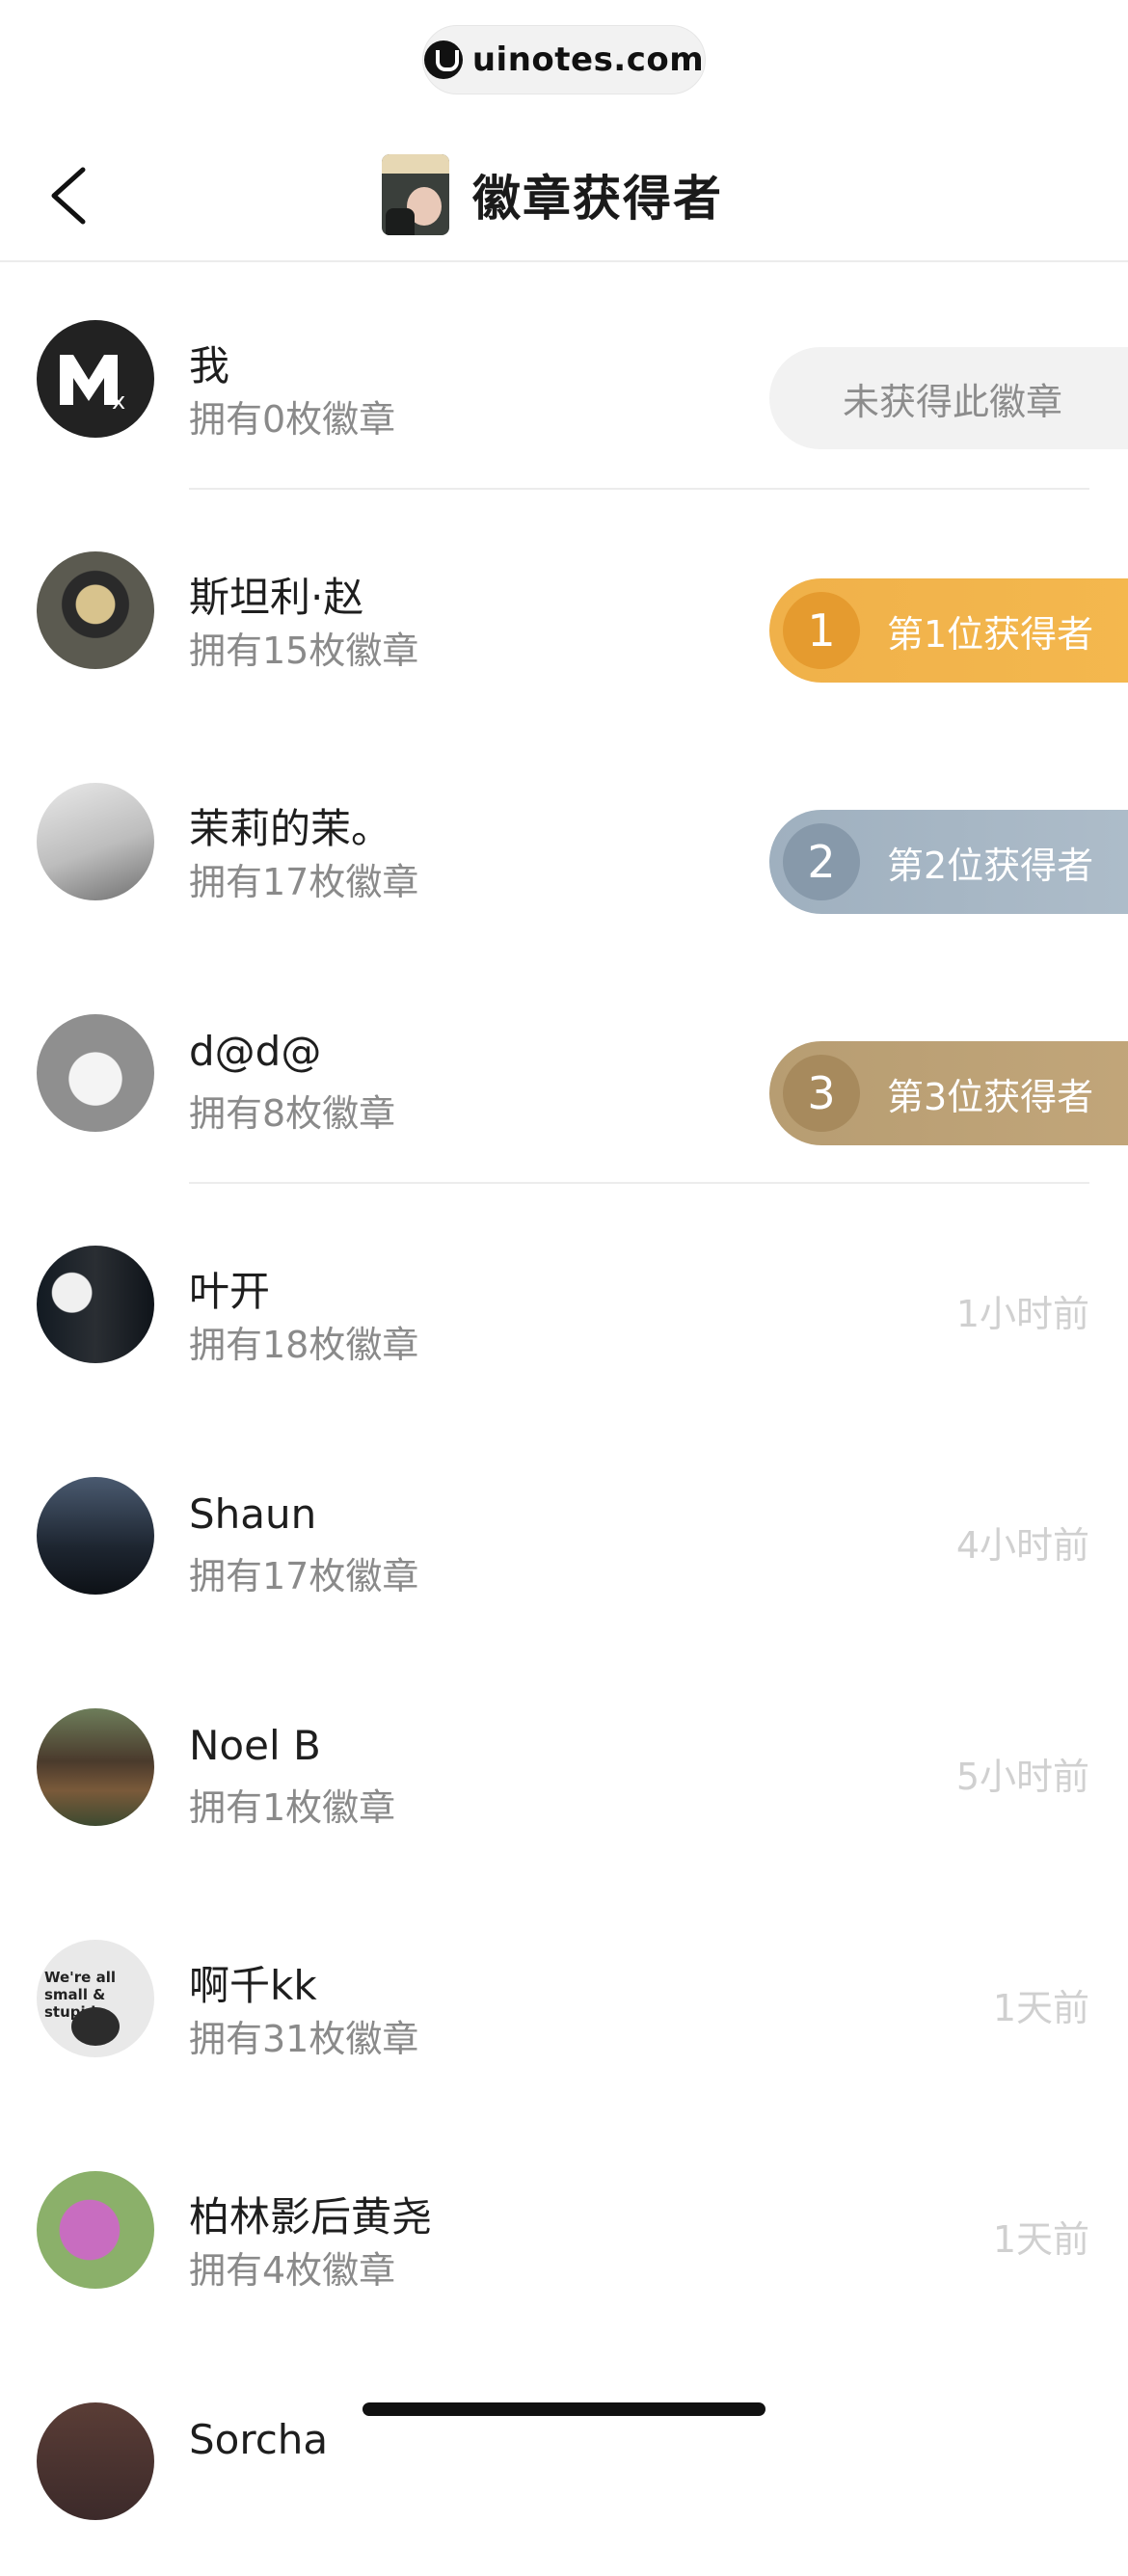 This screenshot has height=2576, width=1128. What do you see at coordinates (564, 1766) in the screenshot?
I see `list-item: Noel B 拥有1枚徽章 5小时前` at bounding box center [564, 1766].